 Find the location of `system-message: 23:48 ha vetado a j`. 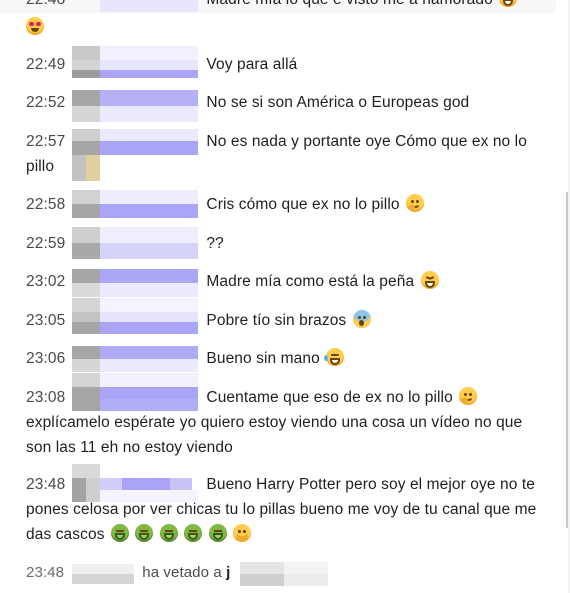

system-message: 23:48 ha vetado a j is located at coordinates (278, 573).